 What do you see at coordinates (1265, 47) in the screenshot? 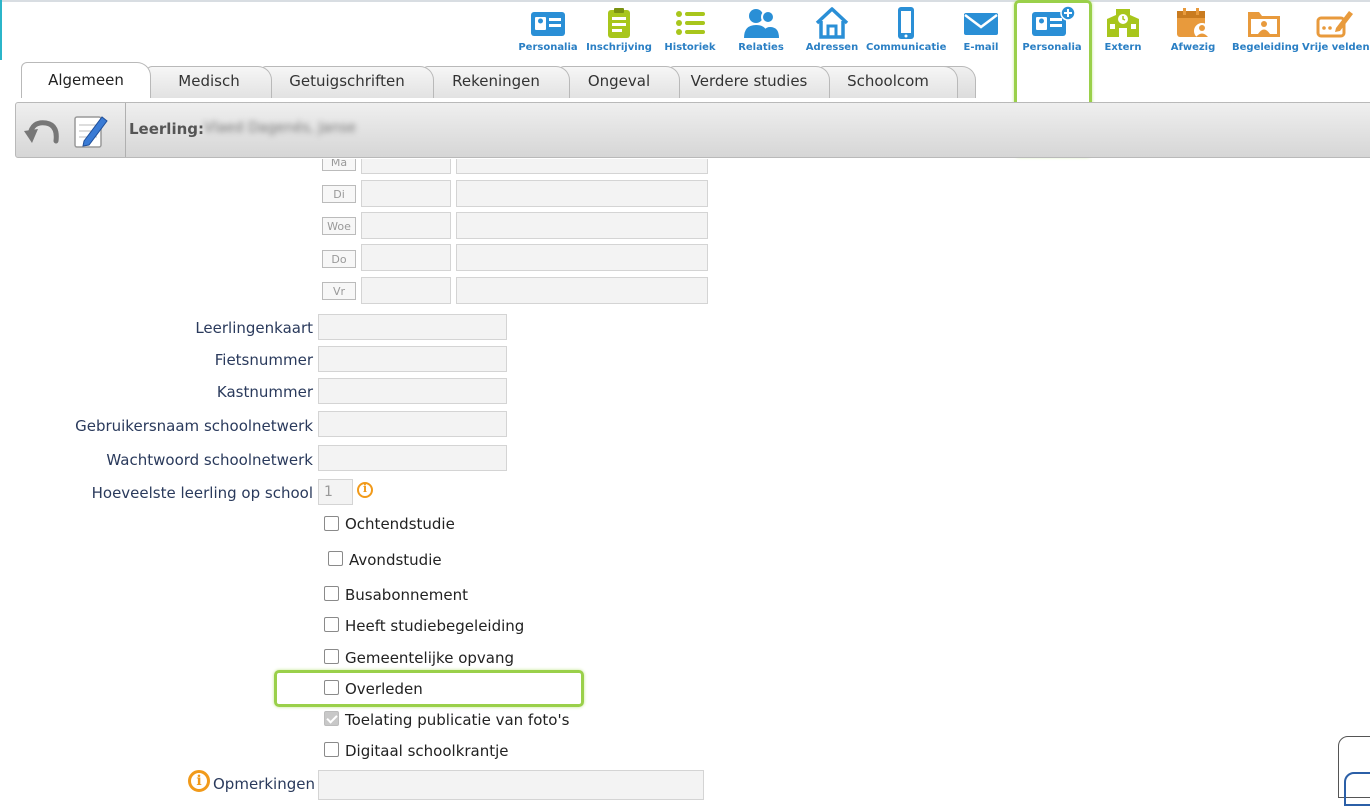
I see `toolbar-label: Begeleiding` at bounding box center [1265, 47].